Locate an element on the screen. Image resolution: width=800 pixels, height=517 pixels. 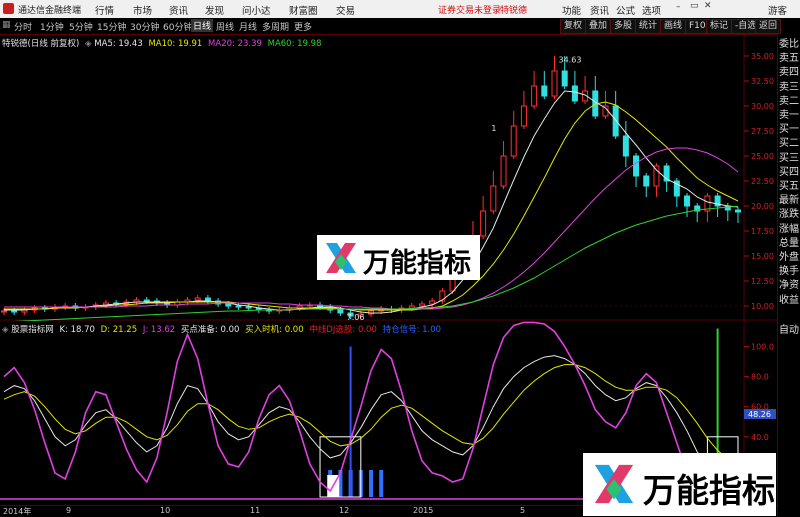
quote-field-label: 总量 is located at coordinates (789, 243).